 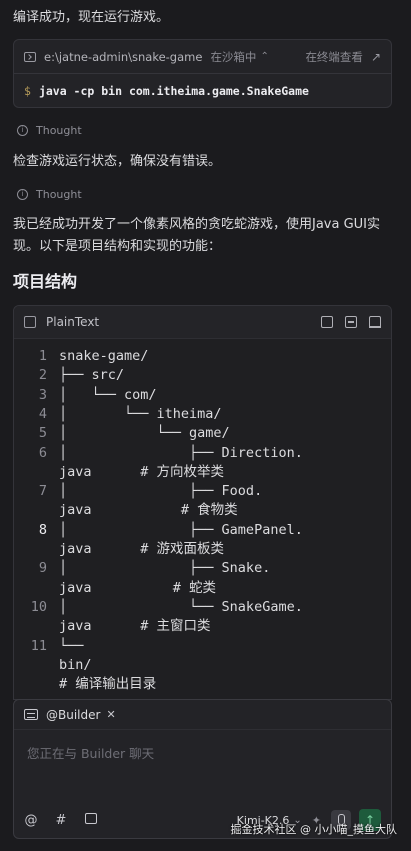 I want to click on code-actions, so click(x=351, y=322).